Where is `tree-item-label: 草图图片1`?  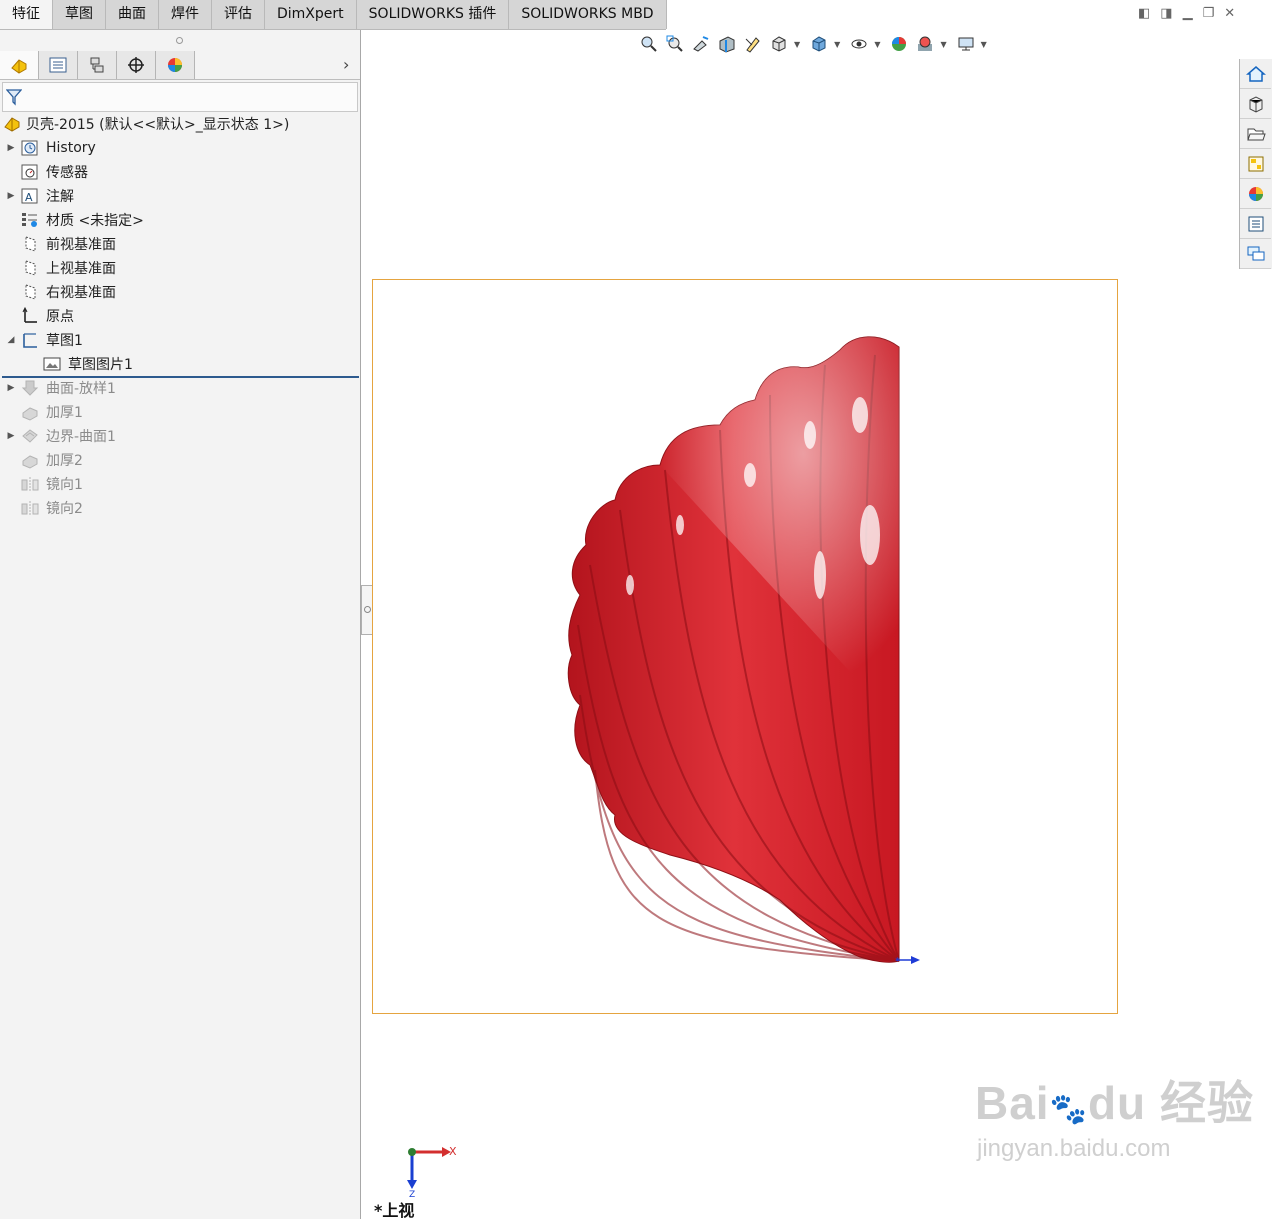
tree-item-label: 草图图片1 is located at coordinates (100, 365).